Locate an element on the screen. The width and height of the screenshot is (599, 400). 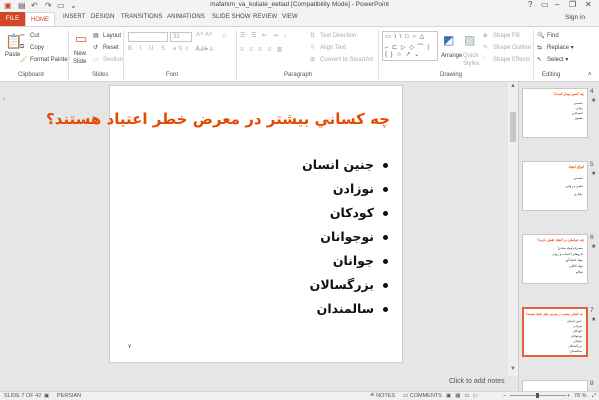
slide-thumbnail is located at coordinates (555, 385).